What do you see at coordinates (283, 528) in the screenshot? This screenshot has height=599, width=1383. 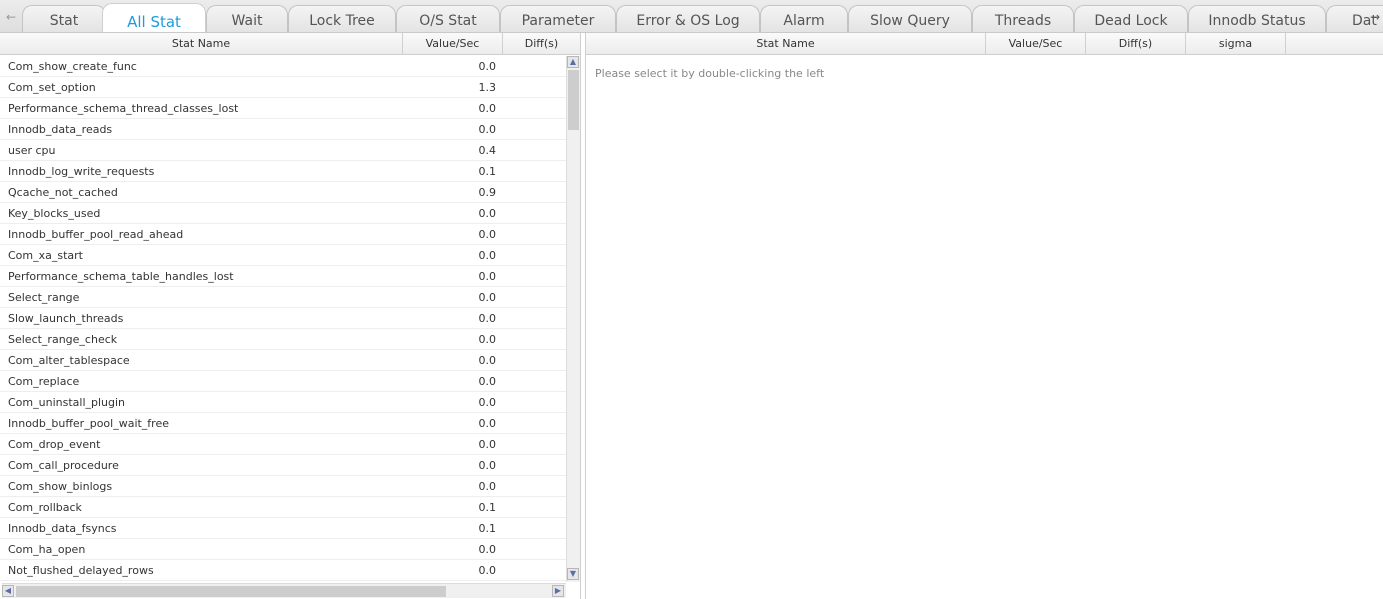 I see `table-row: Innodb_data_fsyncs 0.1` at bounding box center [283, 528].